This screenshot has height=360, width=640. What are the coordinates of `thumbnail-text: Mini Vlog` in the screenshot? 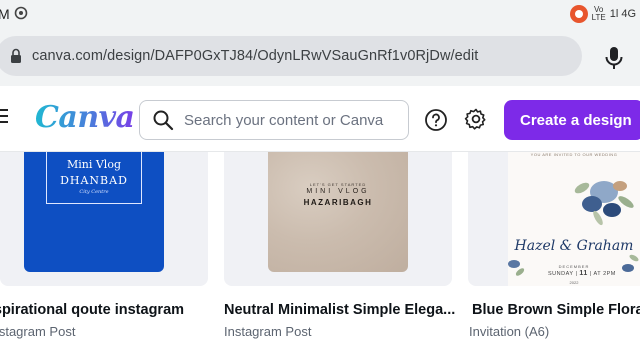 It's located at (93, 164).